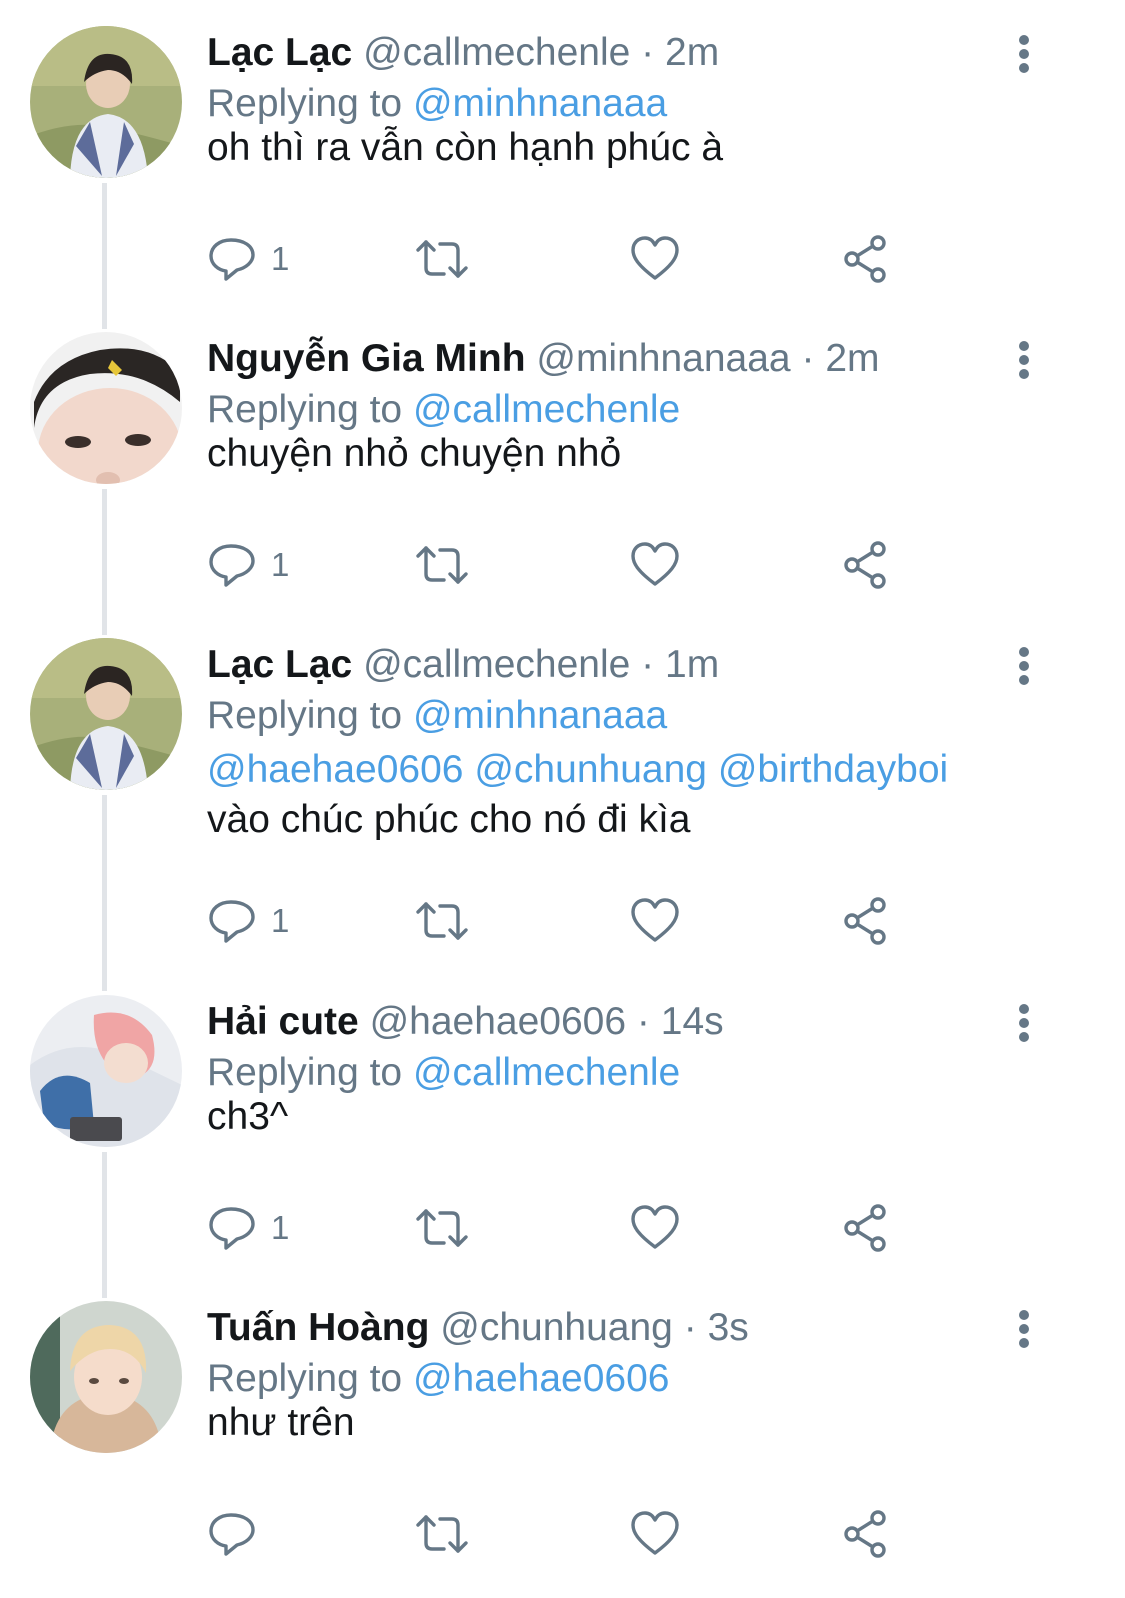 This screenshot has width=1125, height=1598. What do you see at coordinates (498, 1021) in the screenshot?
I see `user-handle: @haehae0606` at bounding box center [498, 1021].